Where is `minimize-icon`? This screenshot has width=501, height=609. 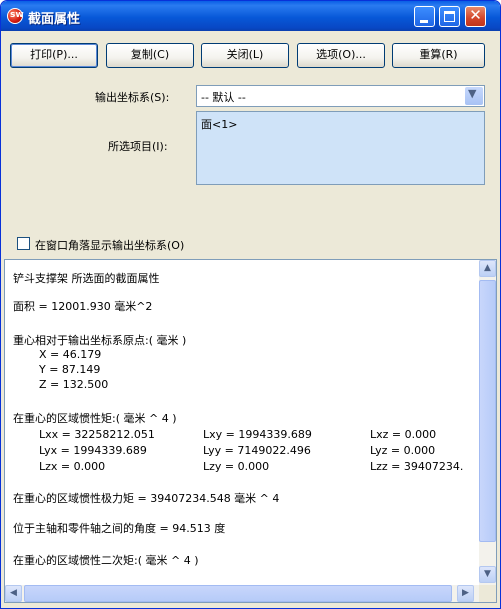 minimize-icon is located at coordinates (424, 21).